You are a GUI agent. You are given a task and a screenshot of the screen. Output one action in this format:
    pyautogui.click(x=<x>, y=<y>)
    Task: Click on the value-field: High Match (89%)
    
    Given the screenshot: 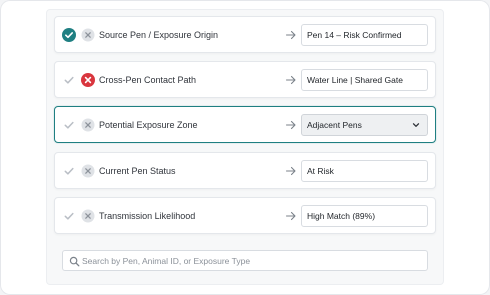 What is the action you would take?
    pyautogui.click(x=364, y=216)
    